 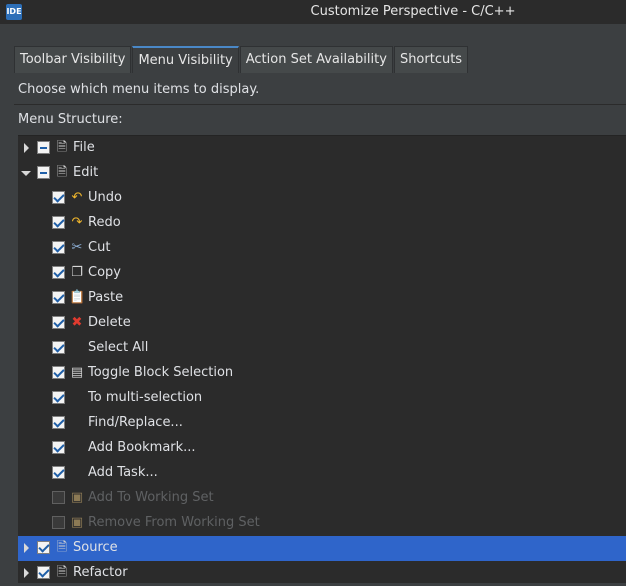 What do you see at coordinates (77, 297) in the screenshot?
I see `paste-icon: 📋` at bounding box center [77, 297].